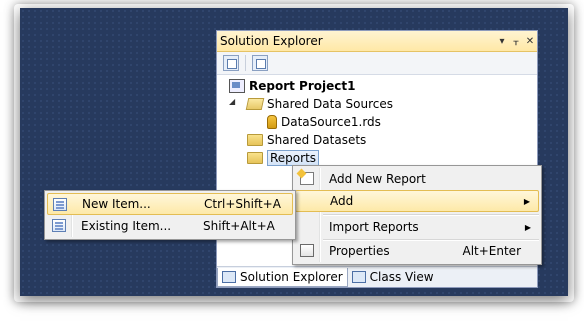 Image resolution: width=584 pixels, height=334 pixels. What do you see at coordinates (245, 63) in the screenshot?
I see `toolbar-divider` at bounding box center [245, 63].